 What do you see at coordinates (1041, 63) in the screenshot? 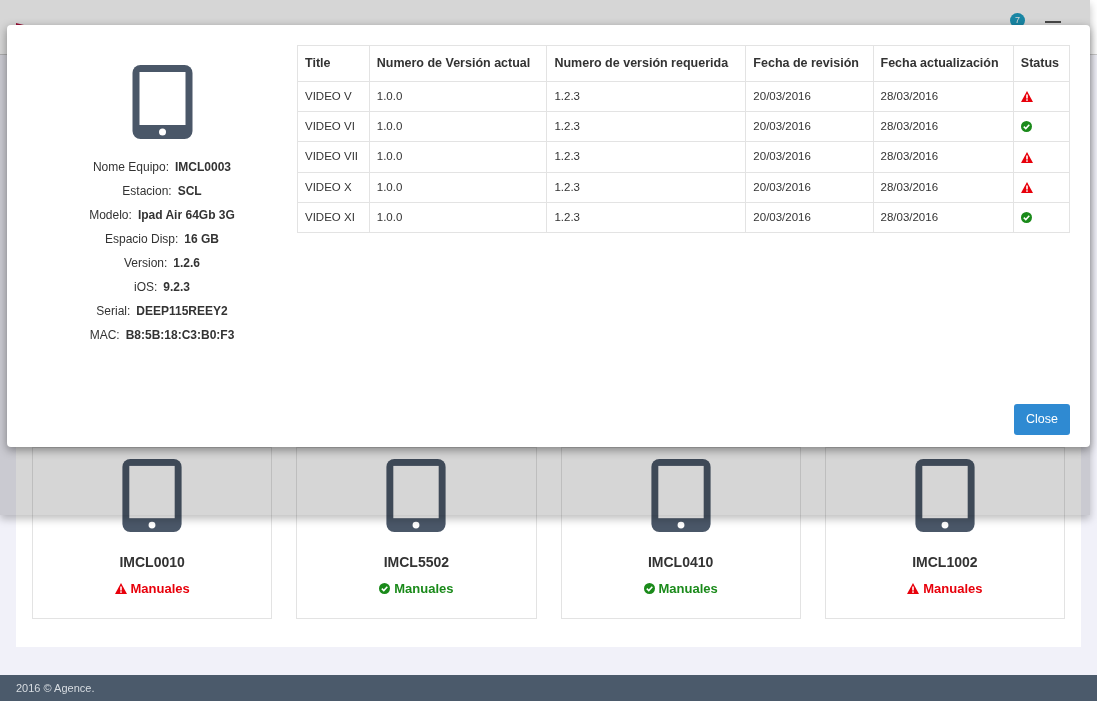
I see `column-header: Status` at bounding box center [1041, 63].